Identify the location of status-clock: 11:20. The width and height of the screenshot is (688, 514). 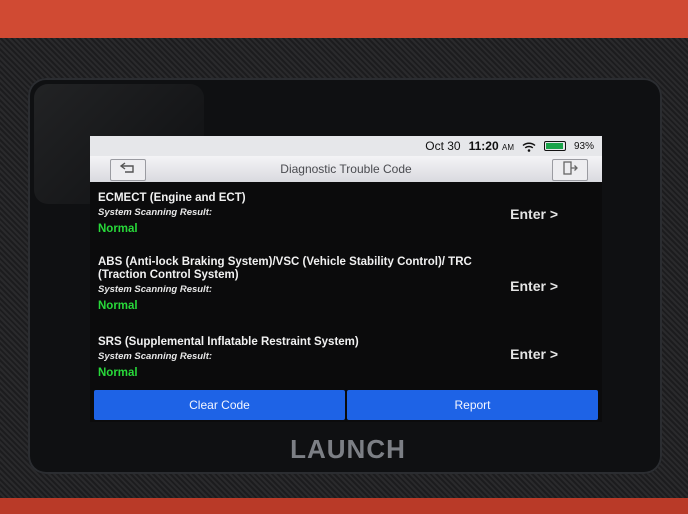
(483, 146).